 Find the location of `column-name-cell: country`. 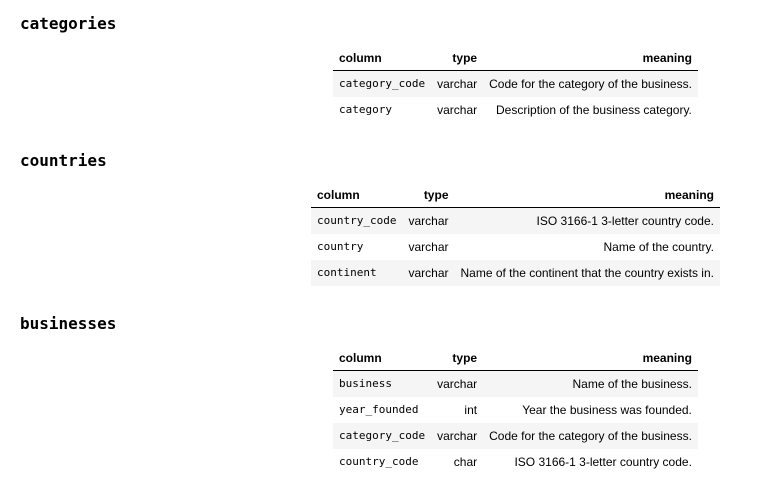

column-name-cell: country is located at coordinates (340, 246).